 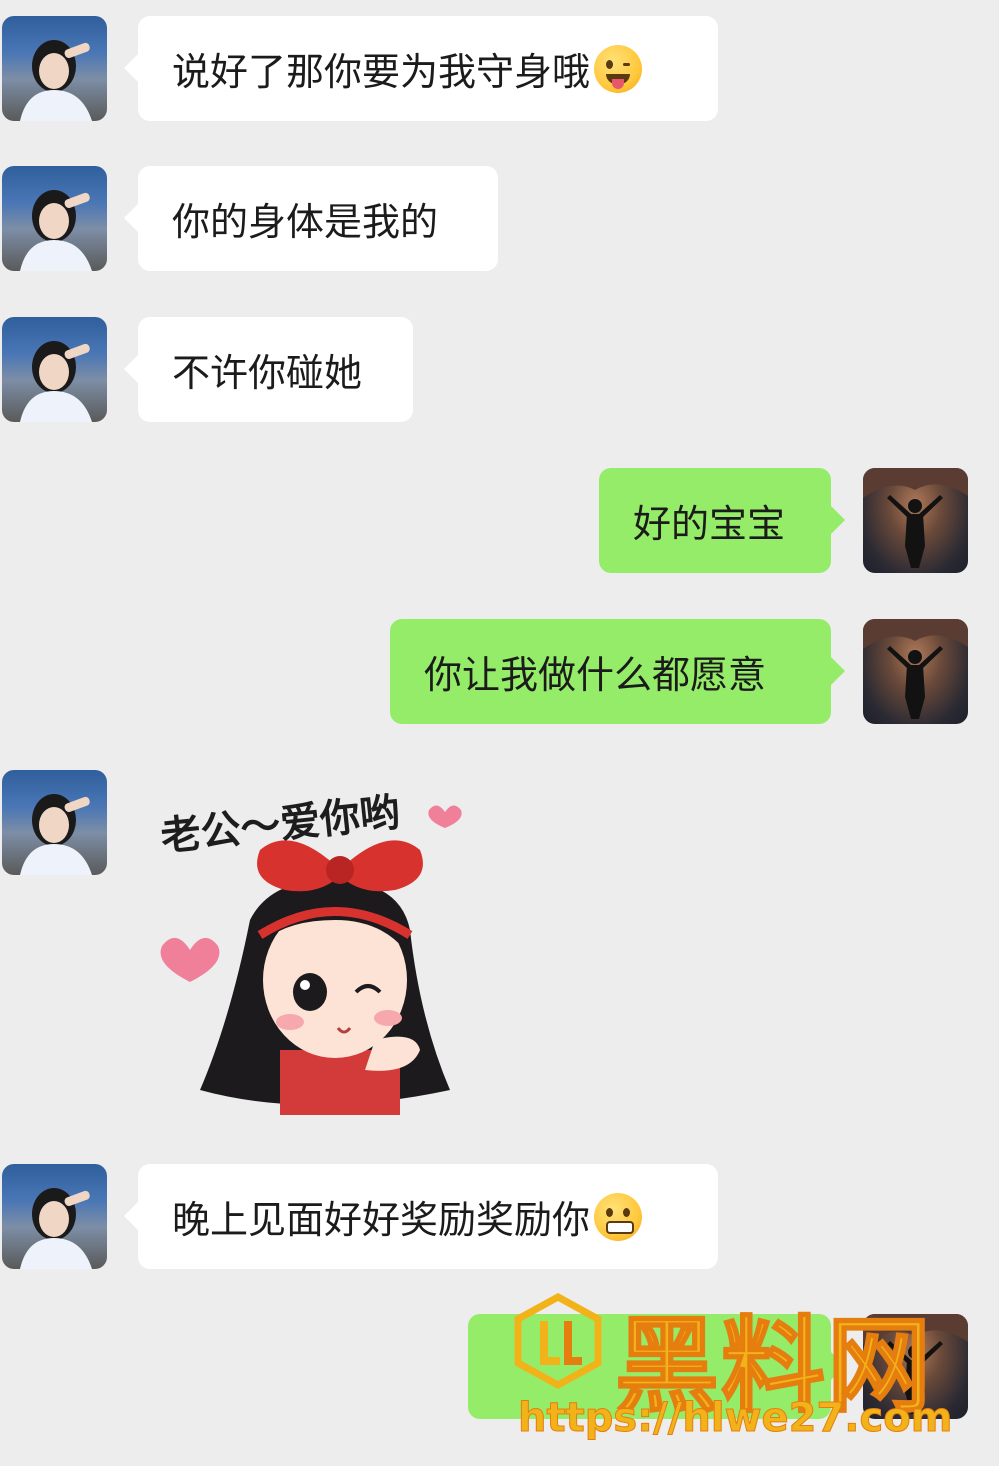 I want to click on grimacing-emoji-icon, so click(x=618, y=1216).